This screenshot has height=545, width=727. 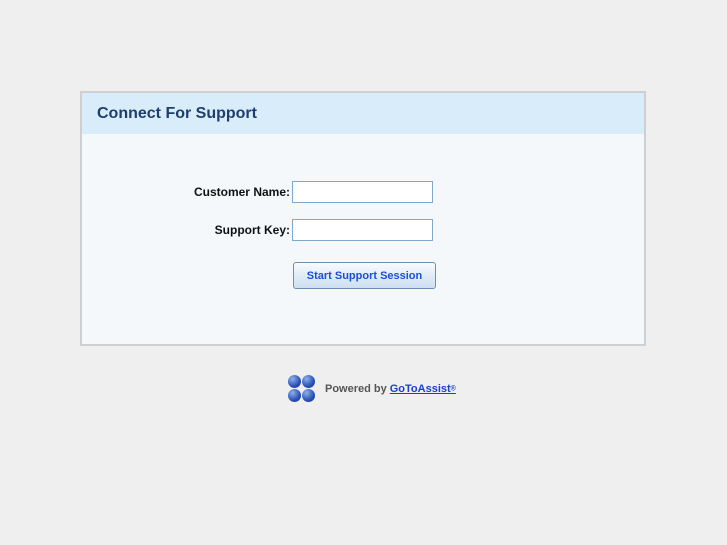 What do you see at coordinates (241, 192) in the screenshot?
I see `customer-name-label: Customer Name:` at bounding box center [241, 192].